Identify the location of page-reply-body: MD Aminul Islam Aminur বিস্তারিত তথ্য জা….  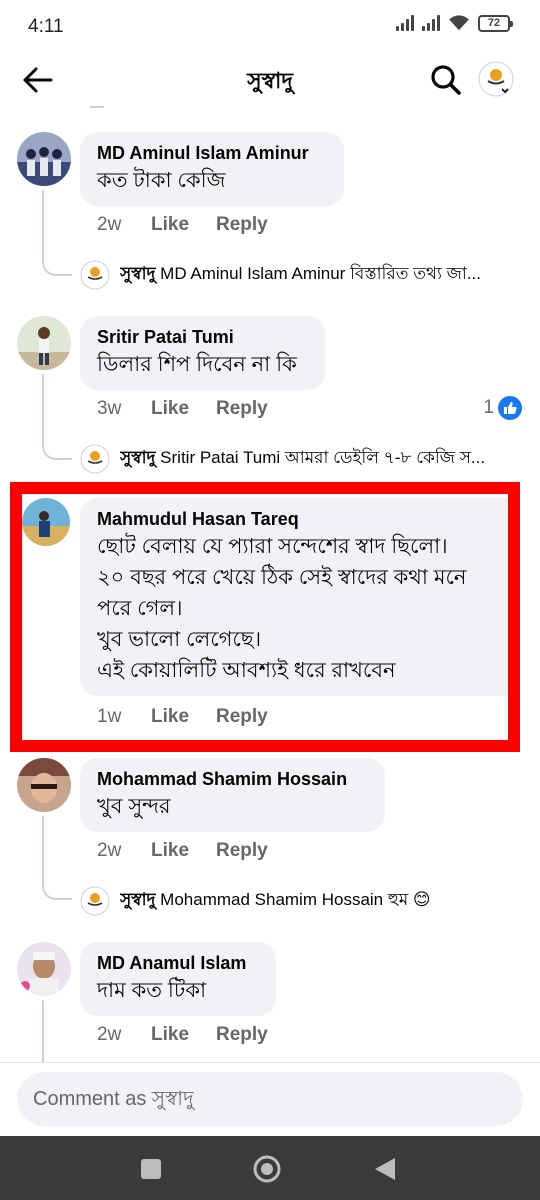
(320, 273).